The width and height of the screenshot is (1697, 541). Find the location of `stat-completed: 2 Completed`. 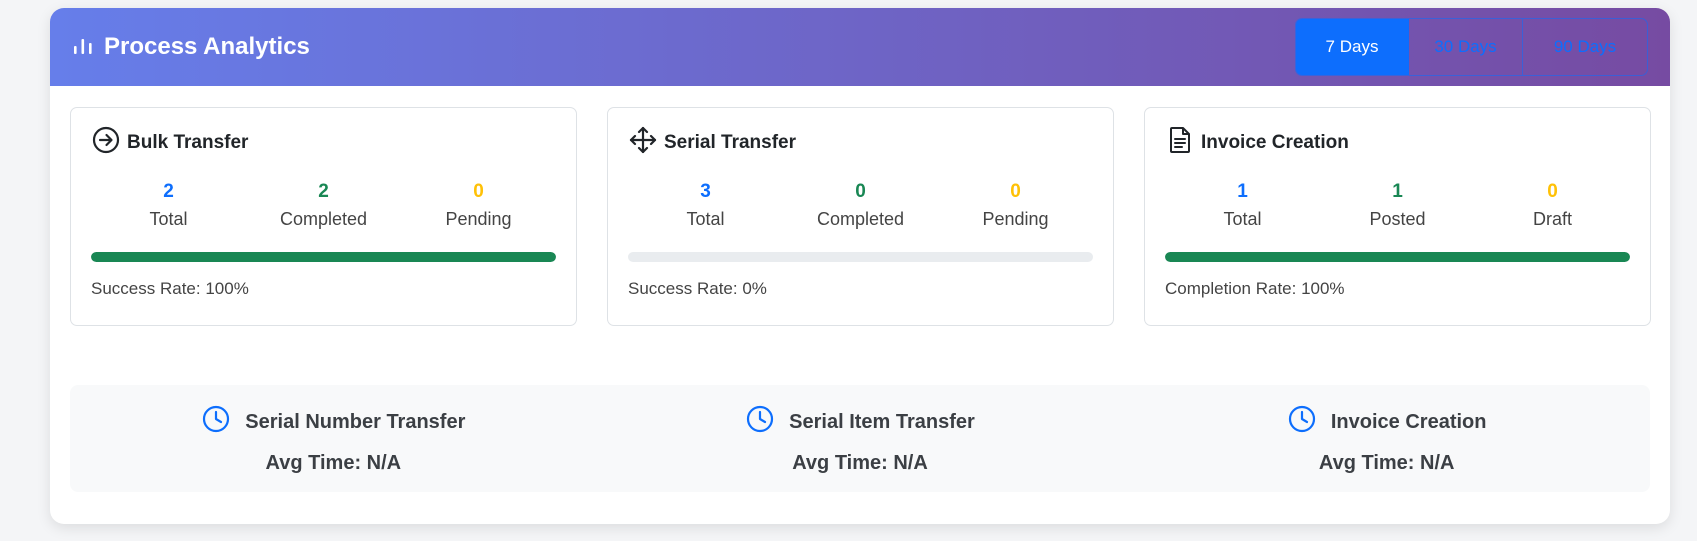

stat-completed: 2 Completed is located at coordinates (323, 206).